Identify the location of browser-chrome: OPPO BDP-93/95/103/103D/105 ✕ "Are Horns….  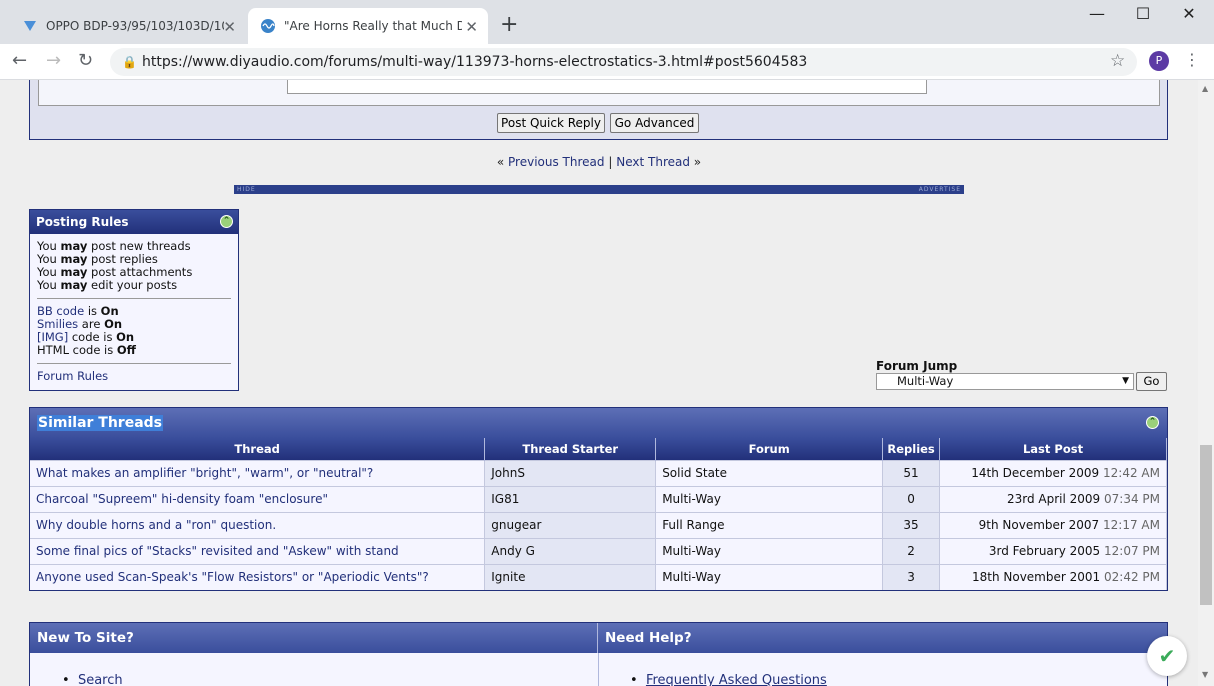
(607, 40).